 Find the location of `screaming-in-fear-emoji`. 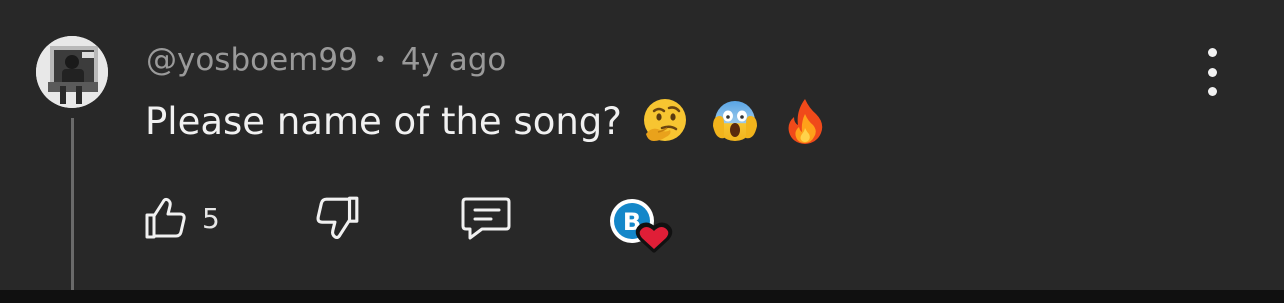

screaming-in-fear-emoji is located at coordinates (734, 121).